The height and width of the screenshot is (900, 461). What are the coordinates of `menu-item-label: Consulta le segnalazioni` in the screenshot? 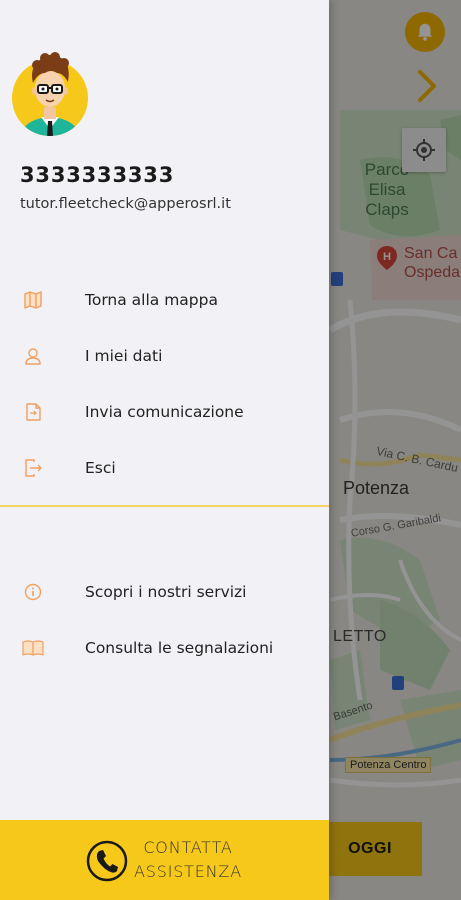 It's located at (179, 648).